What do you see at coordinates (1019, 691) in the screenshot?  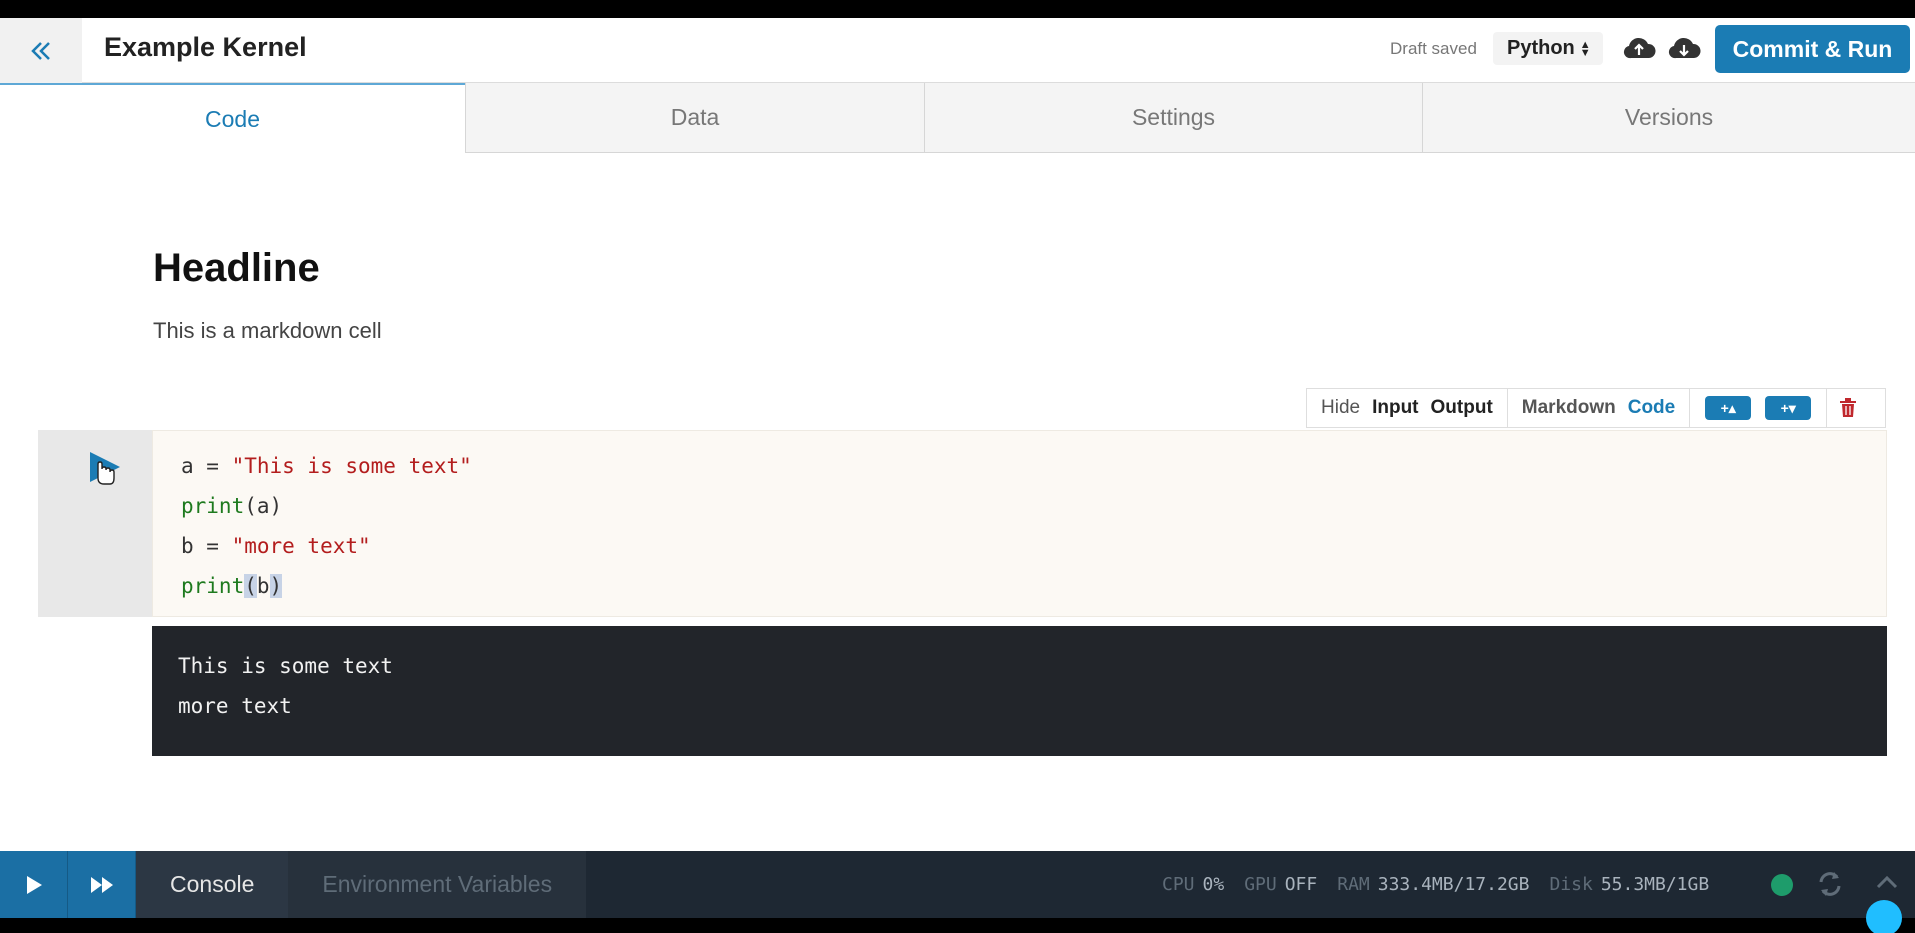 I see `cell-output: This is some text more text` at bounding box center [1019, 691].